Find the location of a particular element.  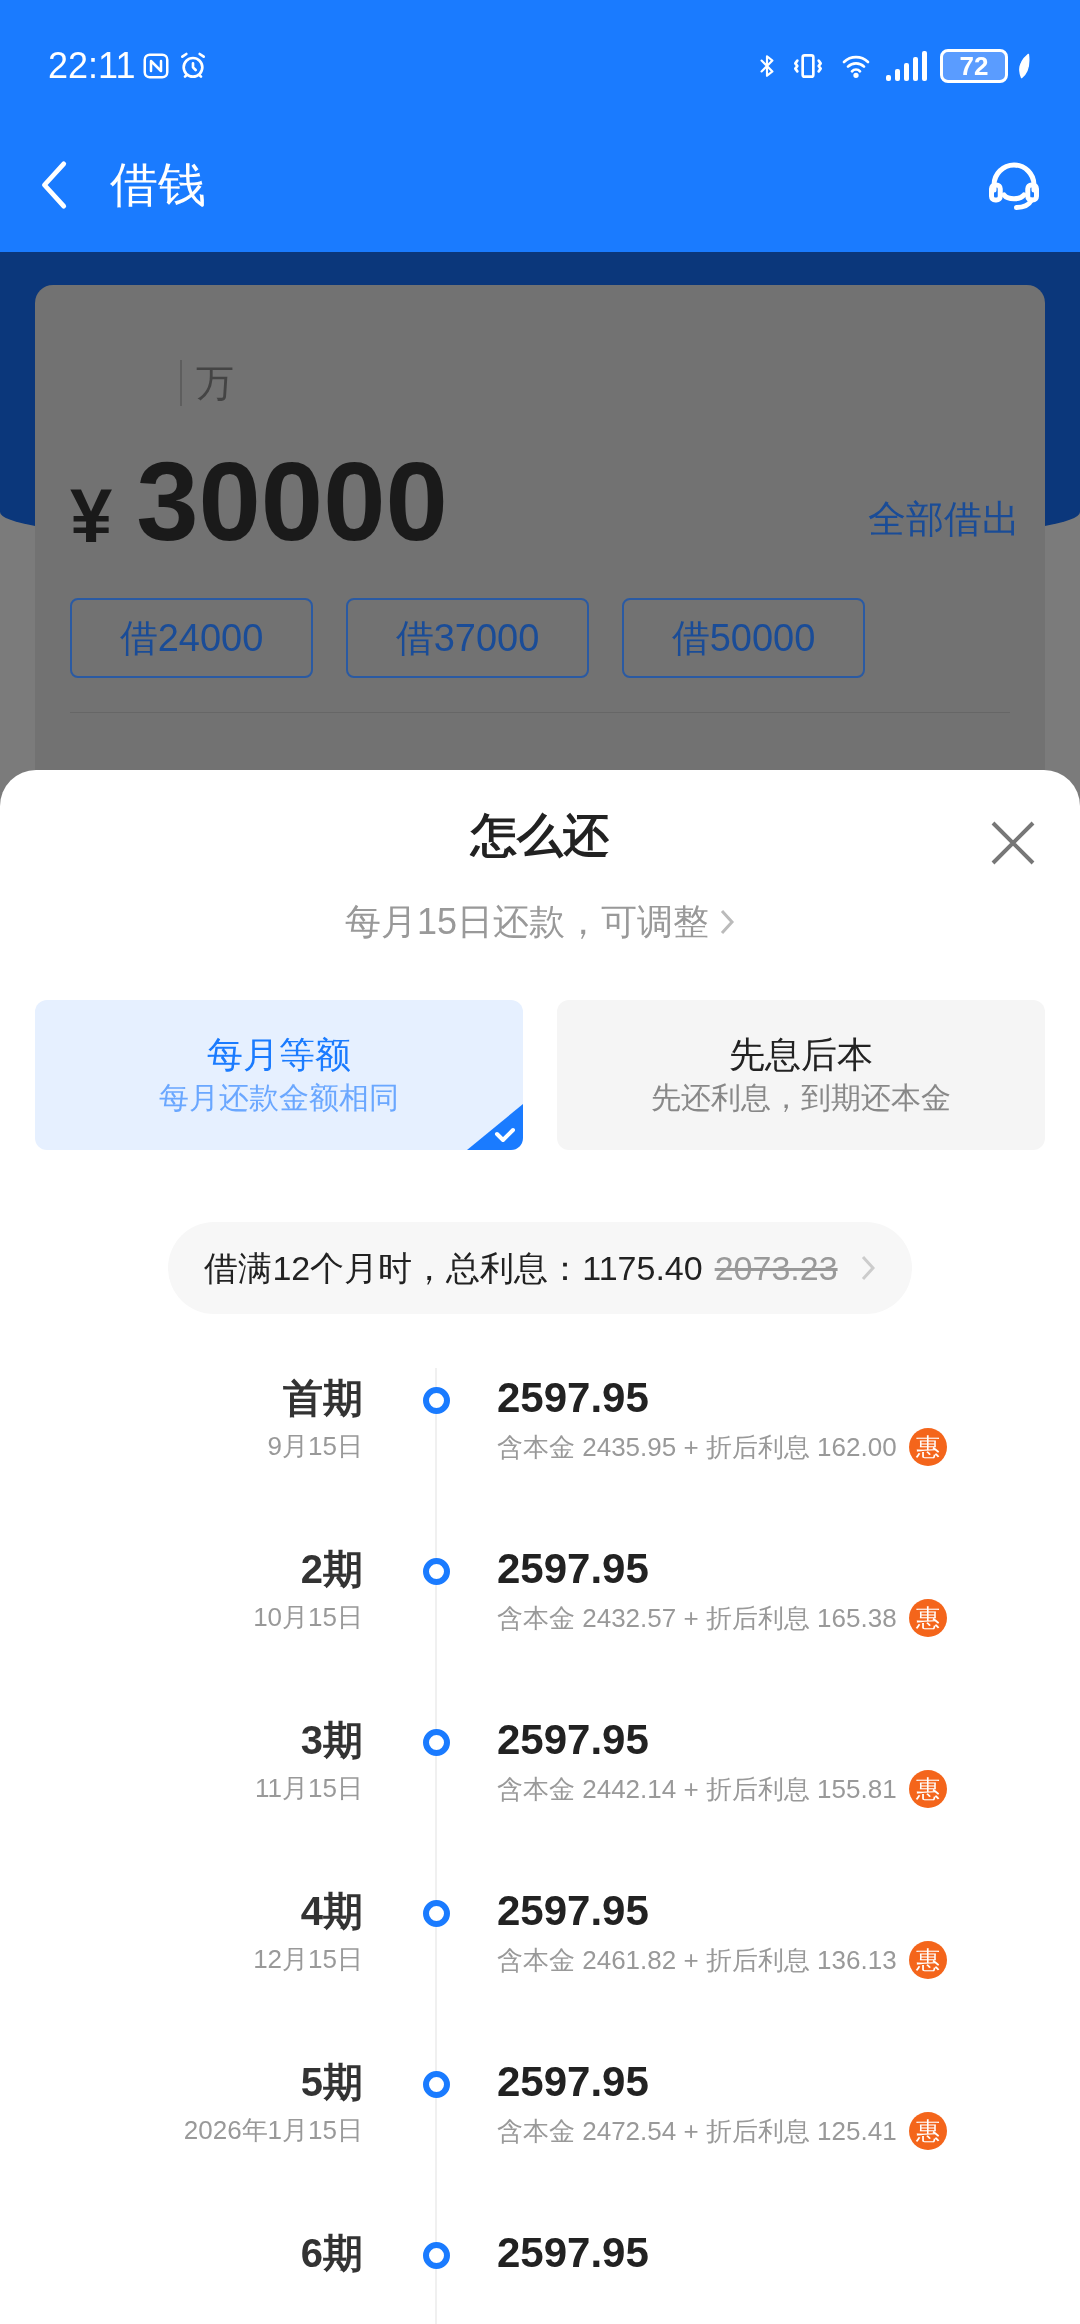

amount-chip: 借50000 is located at coordinates (743, 638).